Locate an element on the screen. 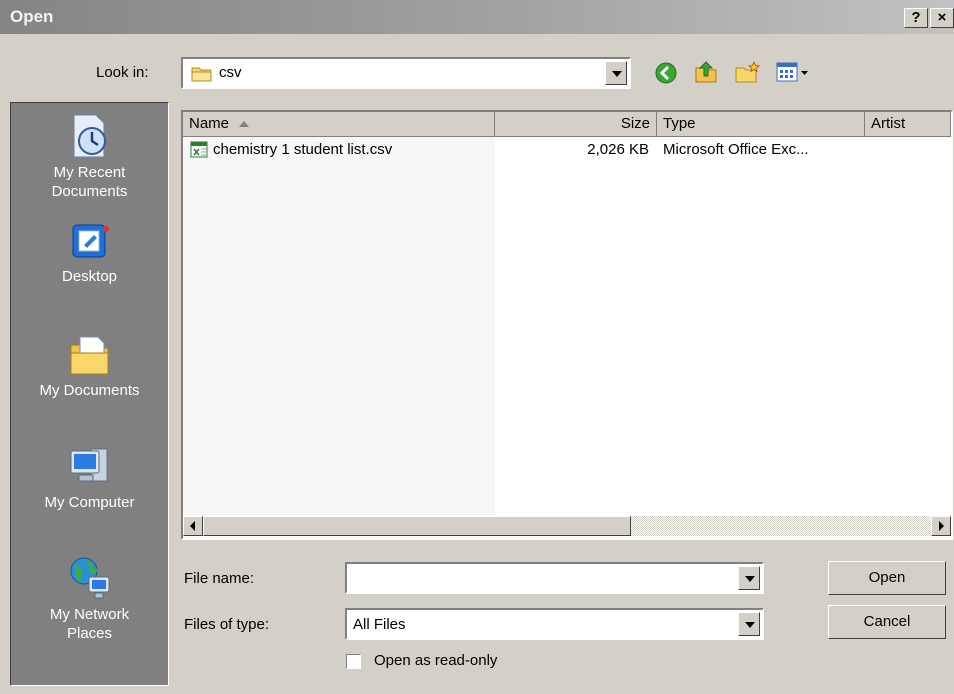  column-header-name-label: Name is located at coordinates (209, 123).